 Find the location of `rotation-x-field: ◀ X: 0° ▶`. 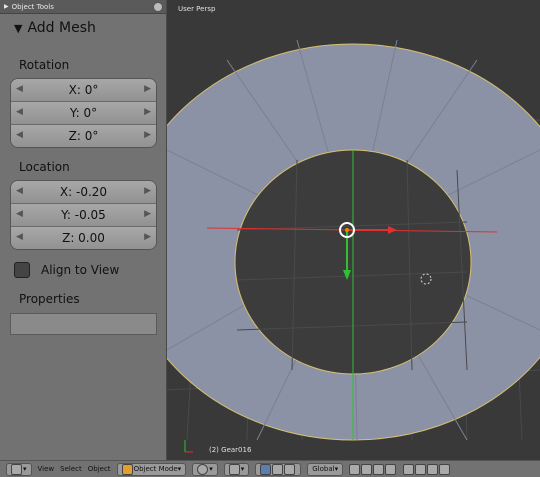

rotation-x-field: ◀ X: 0° ▶ is located at coordinates (83, 90).